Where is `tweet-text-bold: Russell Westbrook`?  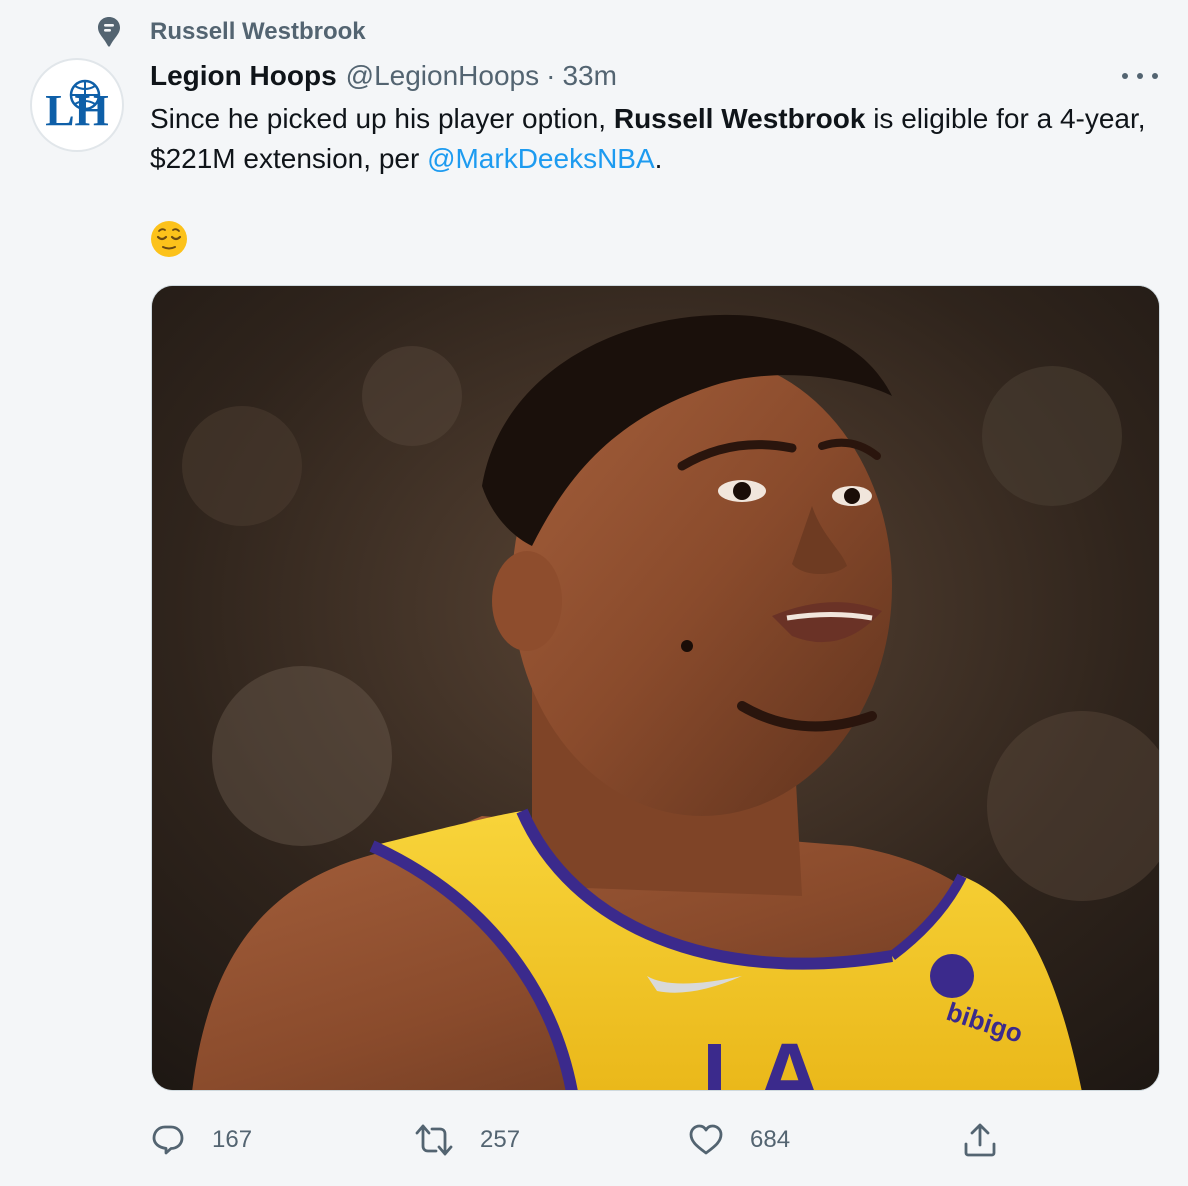 tweet-text-bold: Russell Westbrook is located at coordinates (739, 118).